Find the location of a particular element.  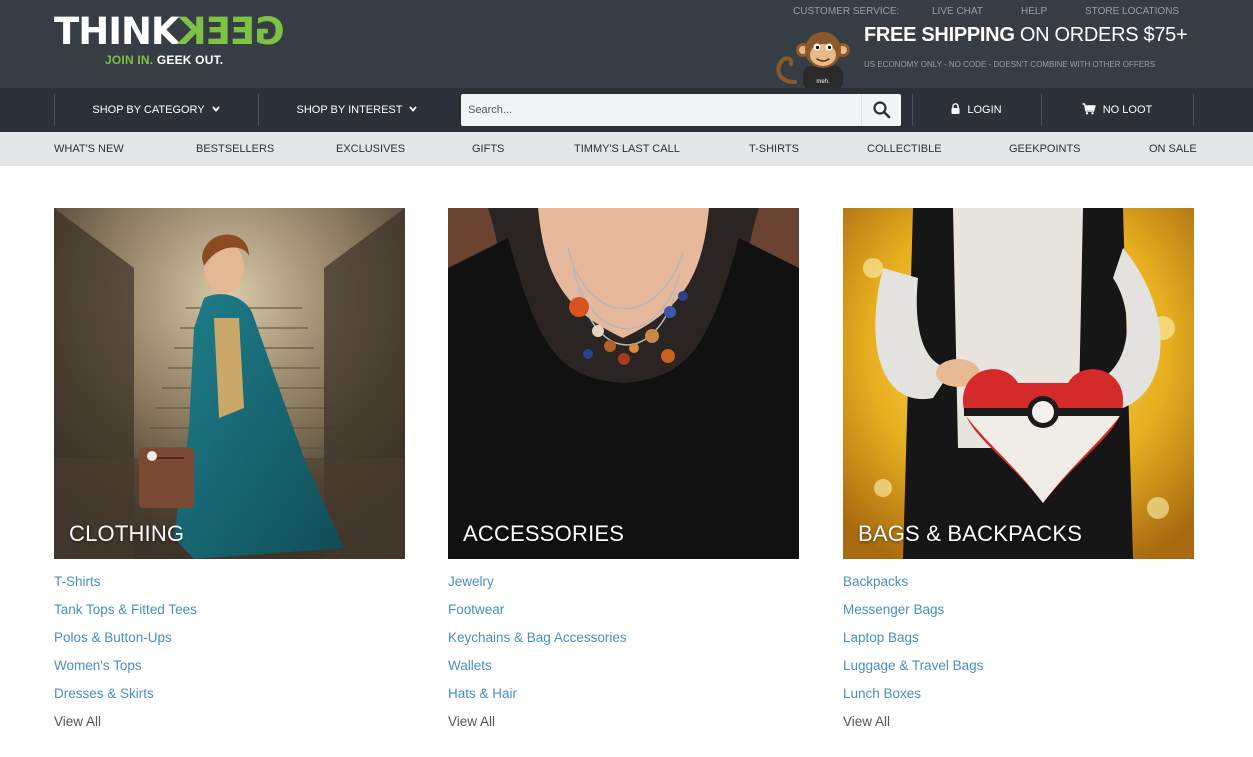

help-link: HELP is located at coordinates (1034, 11).